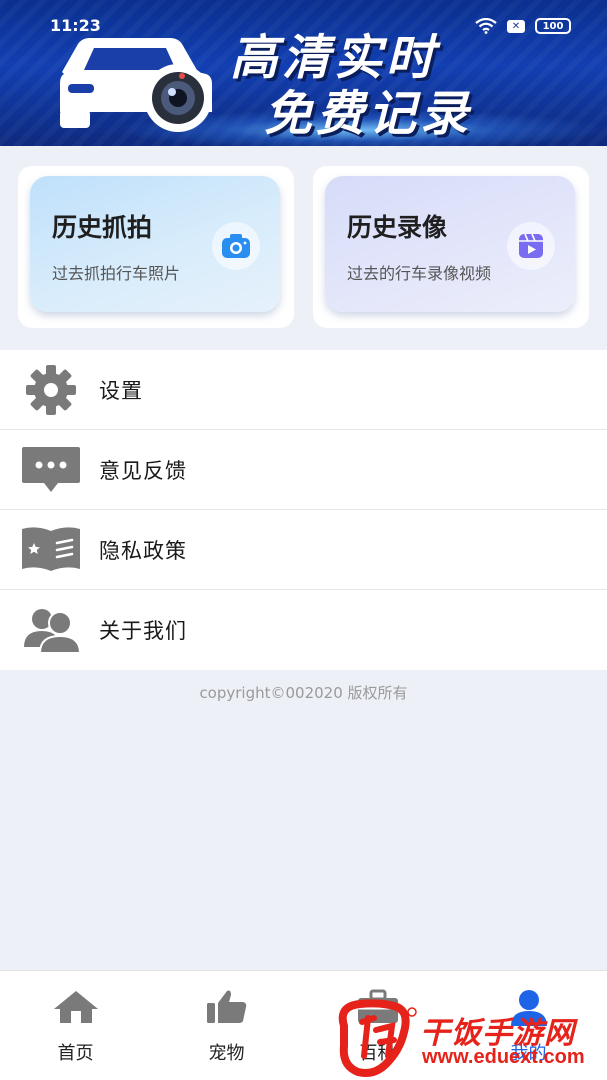  I want to click on status-icons: ✕ 100, so click(523, 26).